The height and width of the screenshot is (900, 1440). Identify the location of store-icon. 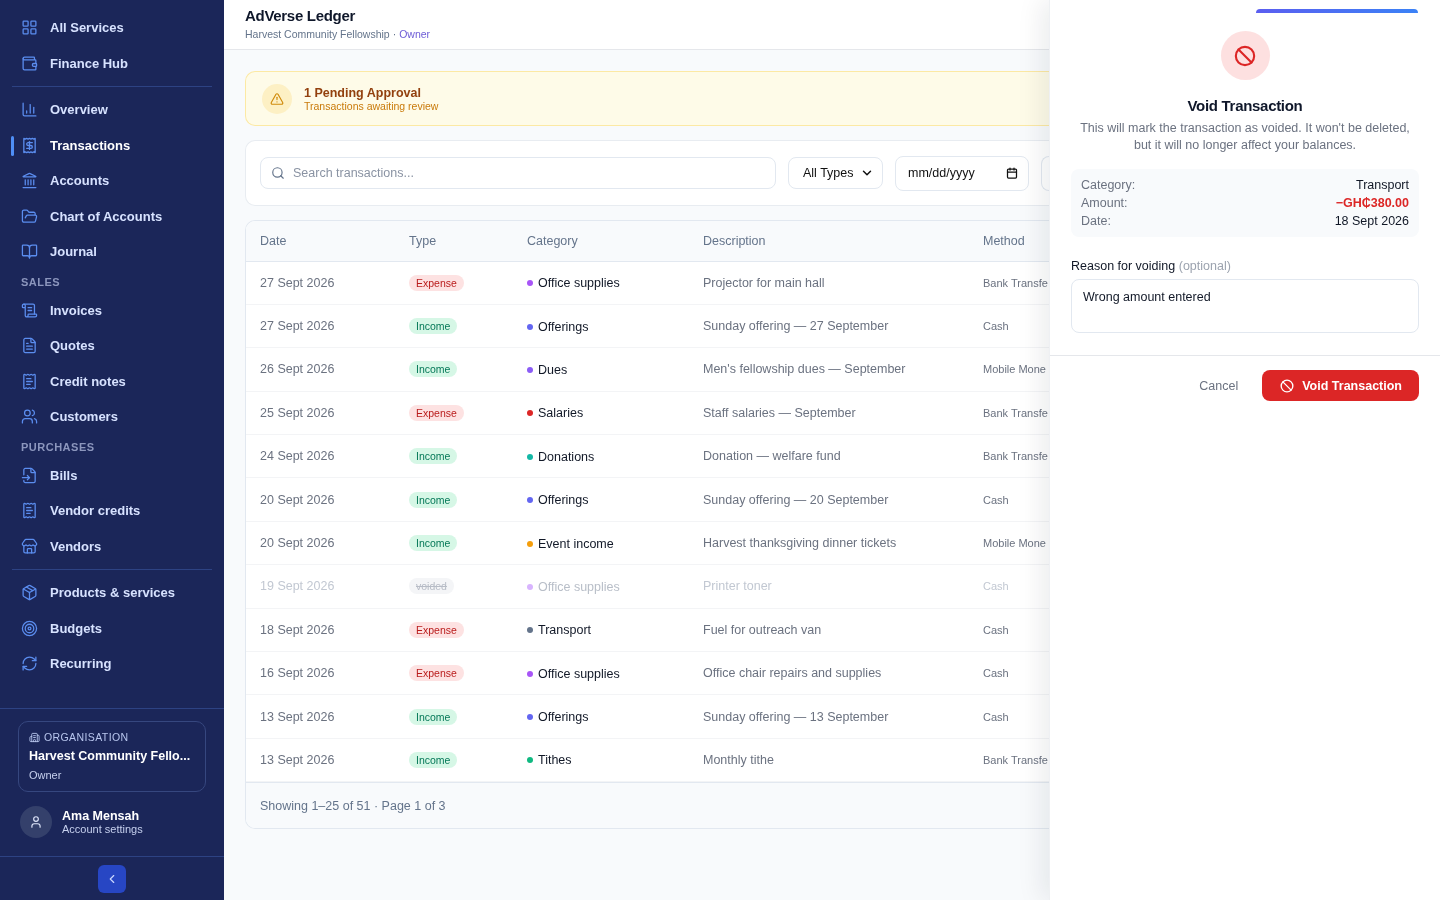
(29, 546).